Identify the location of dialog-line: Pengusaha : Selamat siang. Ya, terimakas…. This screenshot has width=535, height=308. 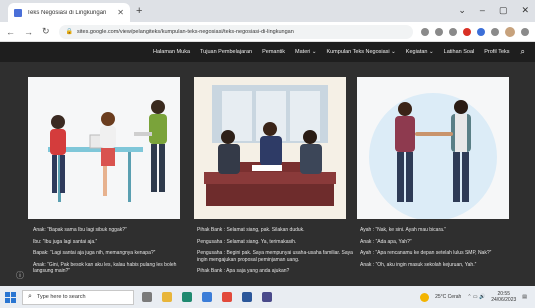
(247, 241).